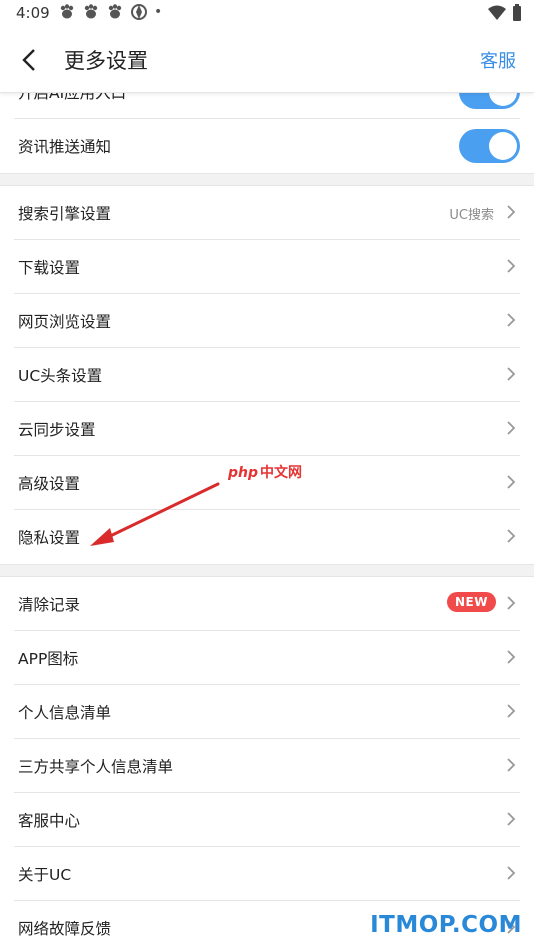 The width and height of the screenshot is (534, 950). What do you see at coordinates (267, 820) in the screenshot?
I see `list-item-service-center: 客服中心` at bounding box center [267, 820].